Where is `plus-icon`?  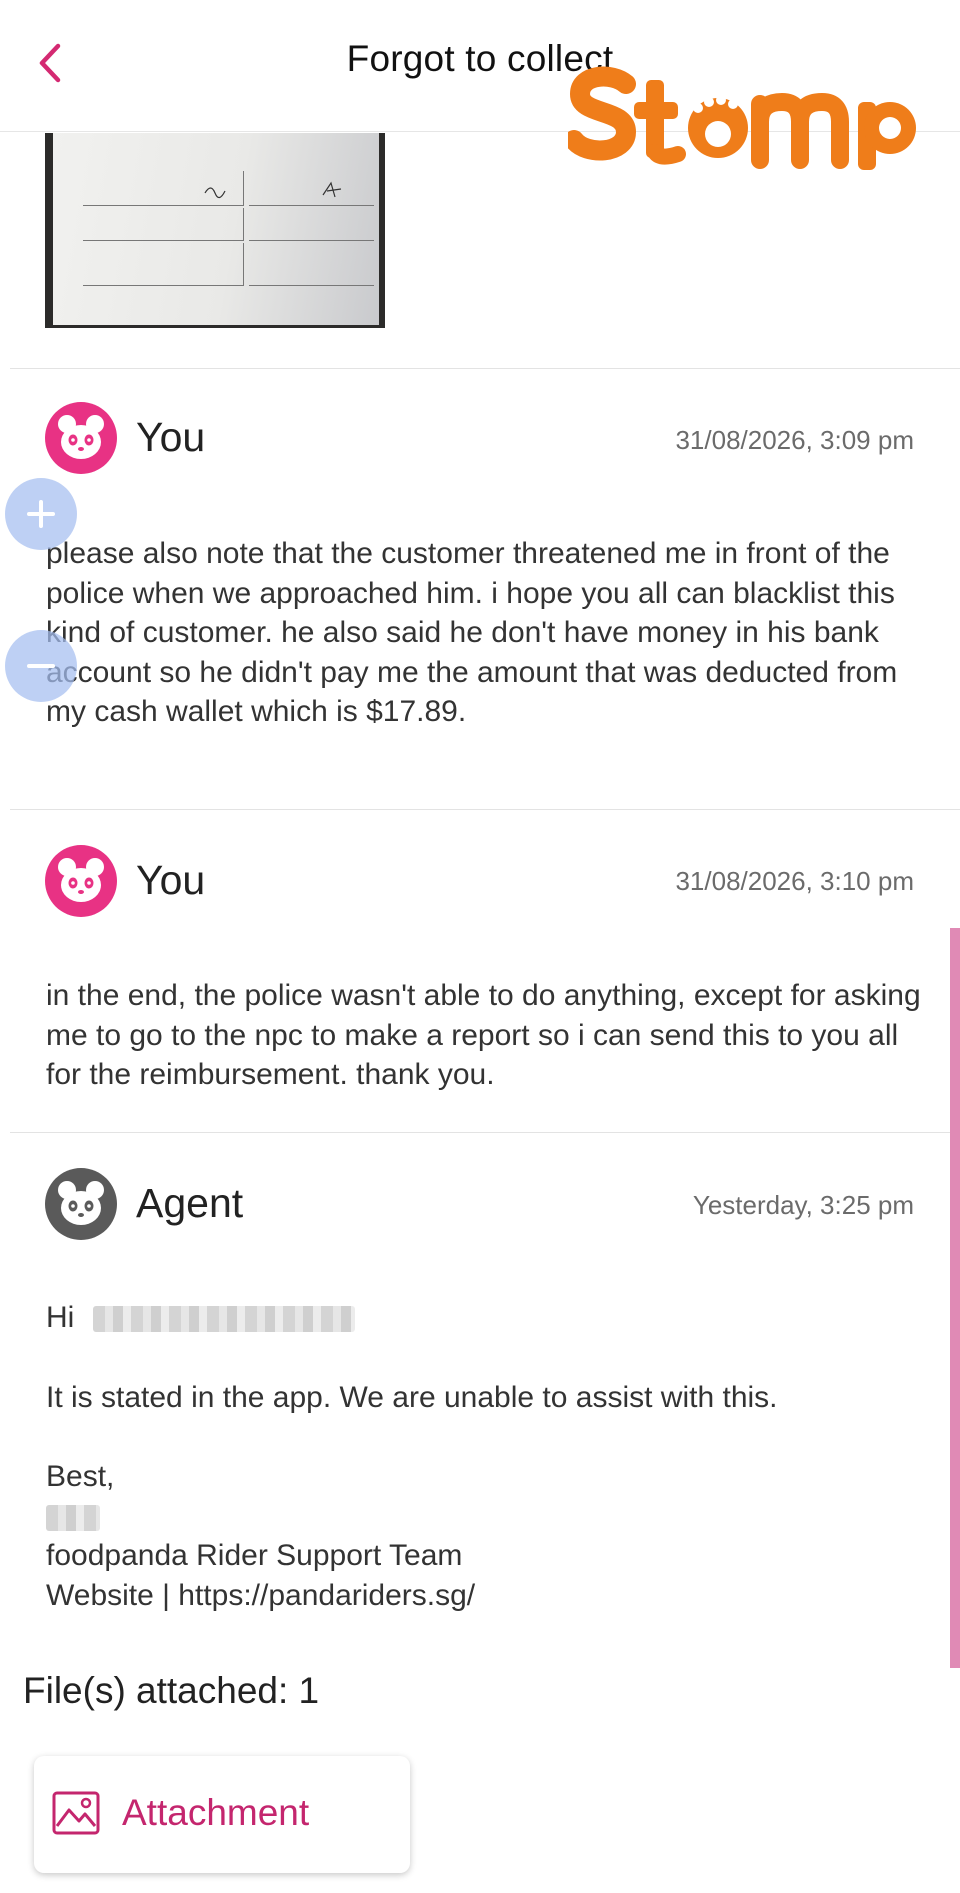 plus-icon is located at coordinates (41, 514).